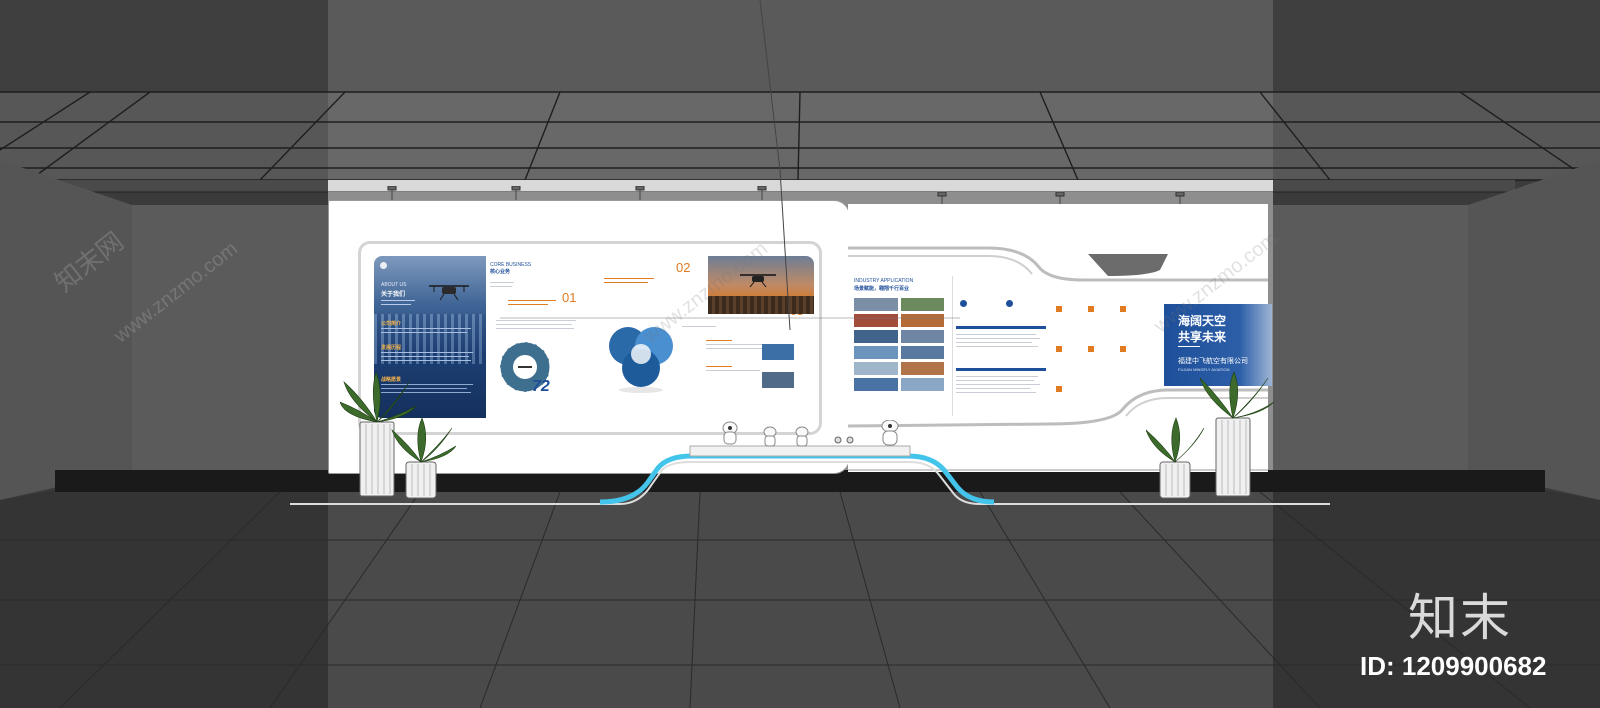  I want to click on watermark-logo: 知末, so click(1460, 618).